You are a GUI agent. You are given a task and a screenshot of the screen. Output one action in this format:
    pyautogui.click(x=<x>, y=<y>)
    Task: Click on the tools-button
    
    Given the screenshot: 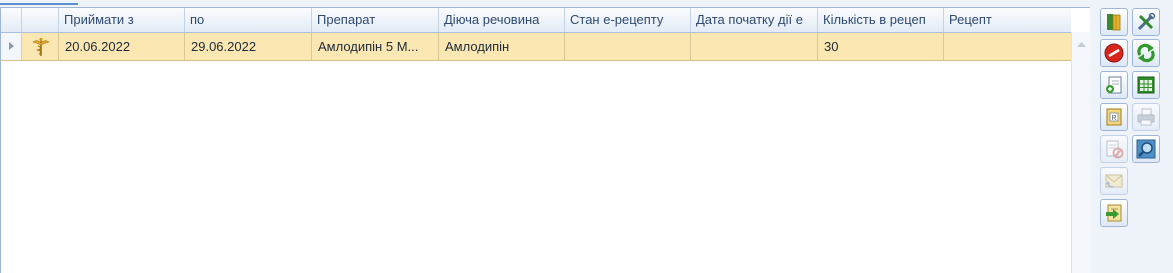 What is the action you would take?
    pyautogui.click(x=1146, y=22)
    